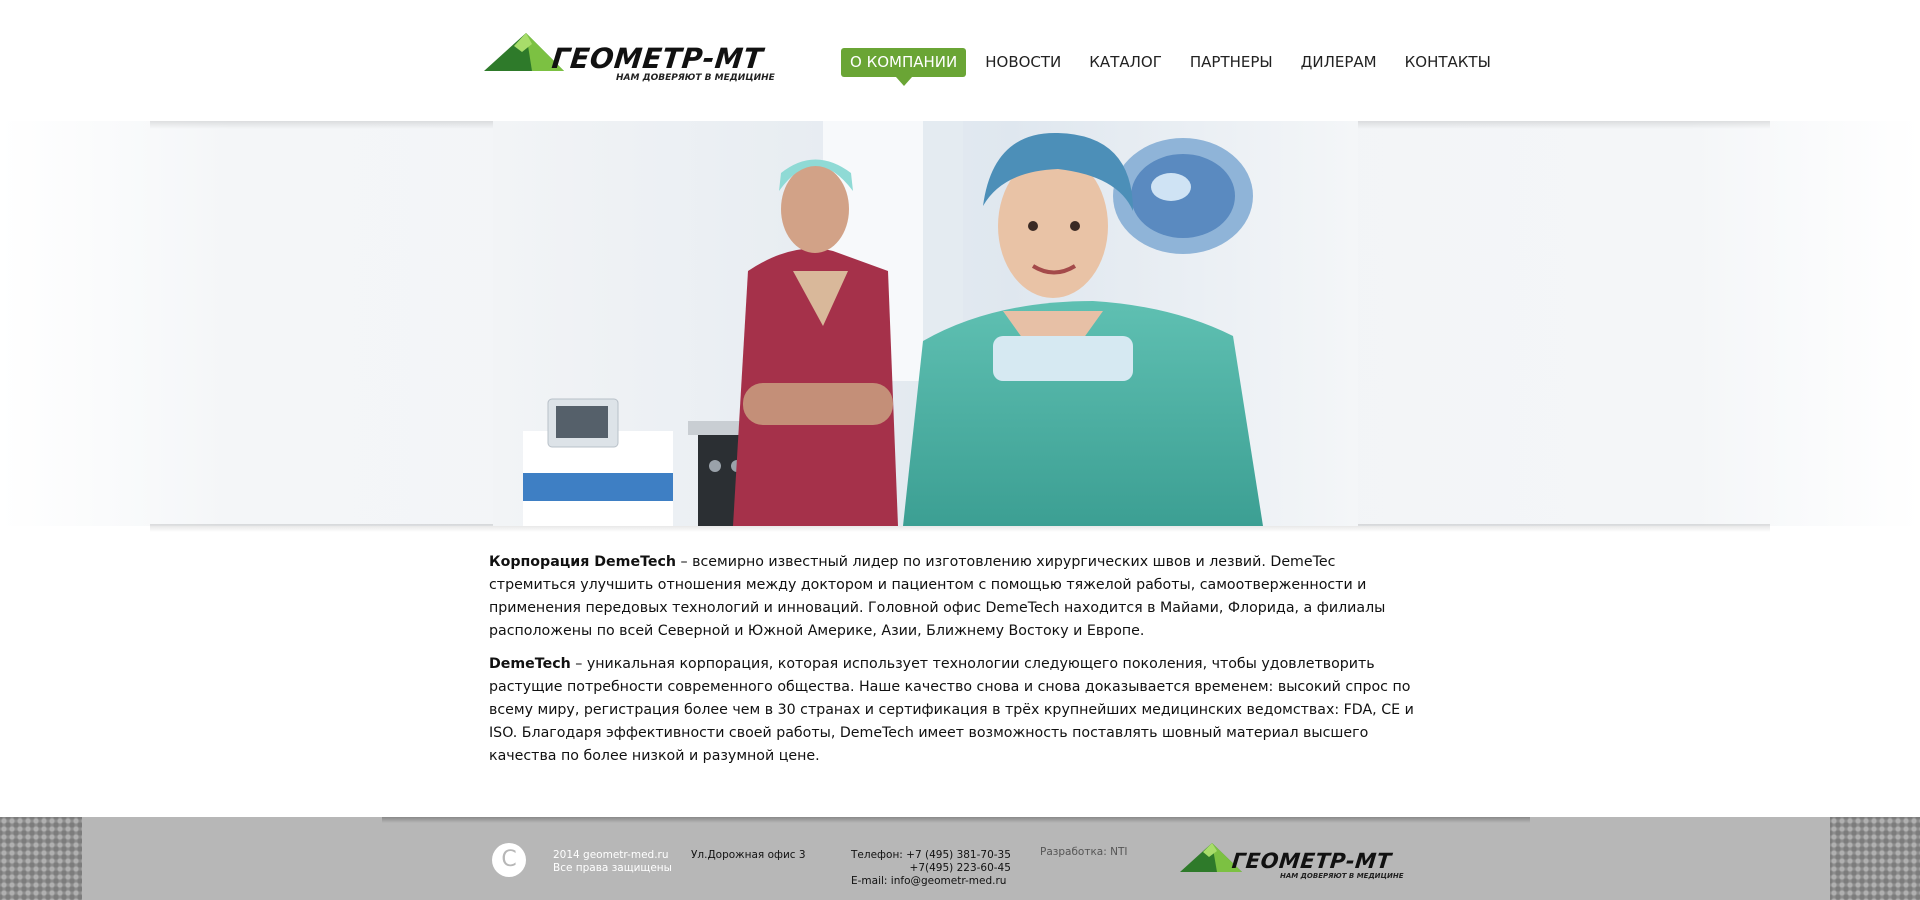 The height and width of the screenshot is (900, 1920). I want to click on logo-name: ГЕОМЕТР-МТ, so click(657, 58).